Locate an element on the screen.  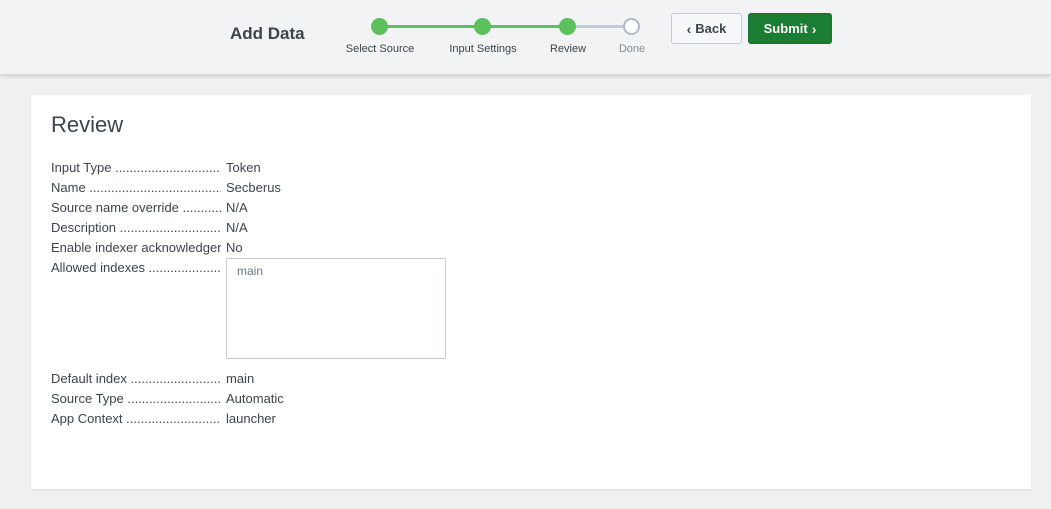
step-dot-review is located at coordinates (567, 26).